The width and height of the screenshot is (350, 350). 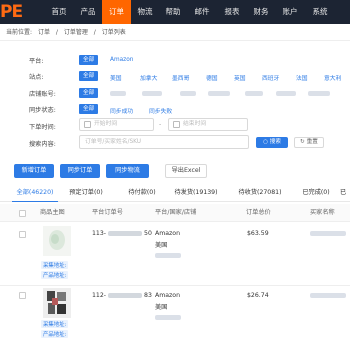 I want to click on order-number-suffix: 83, so click(x=148, y=295).